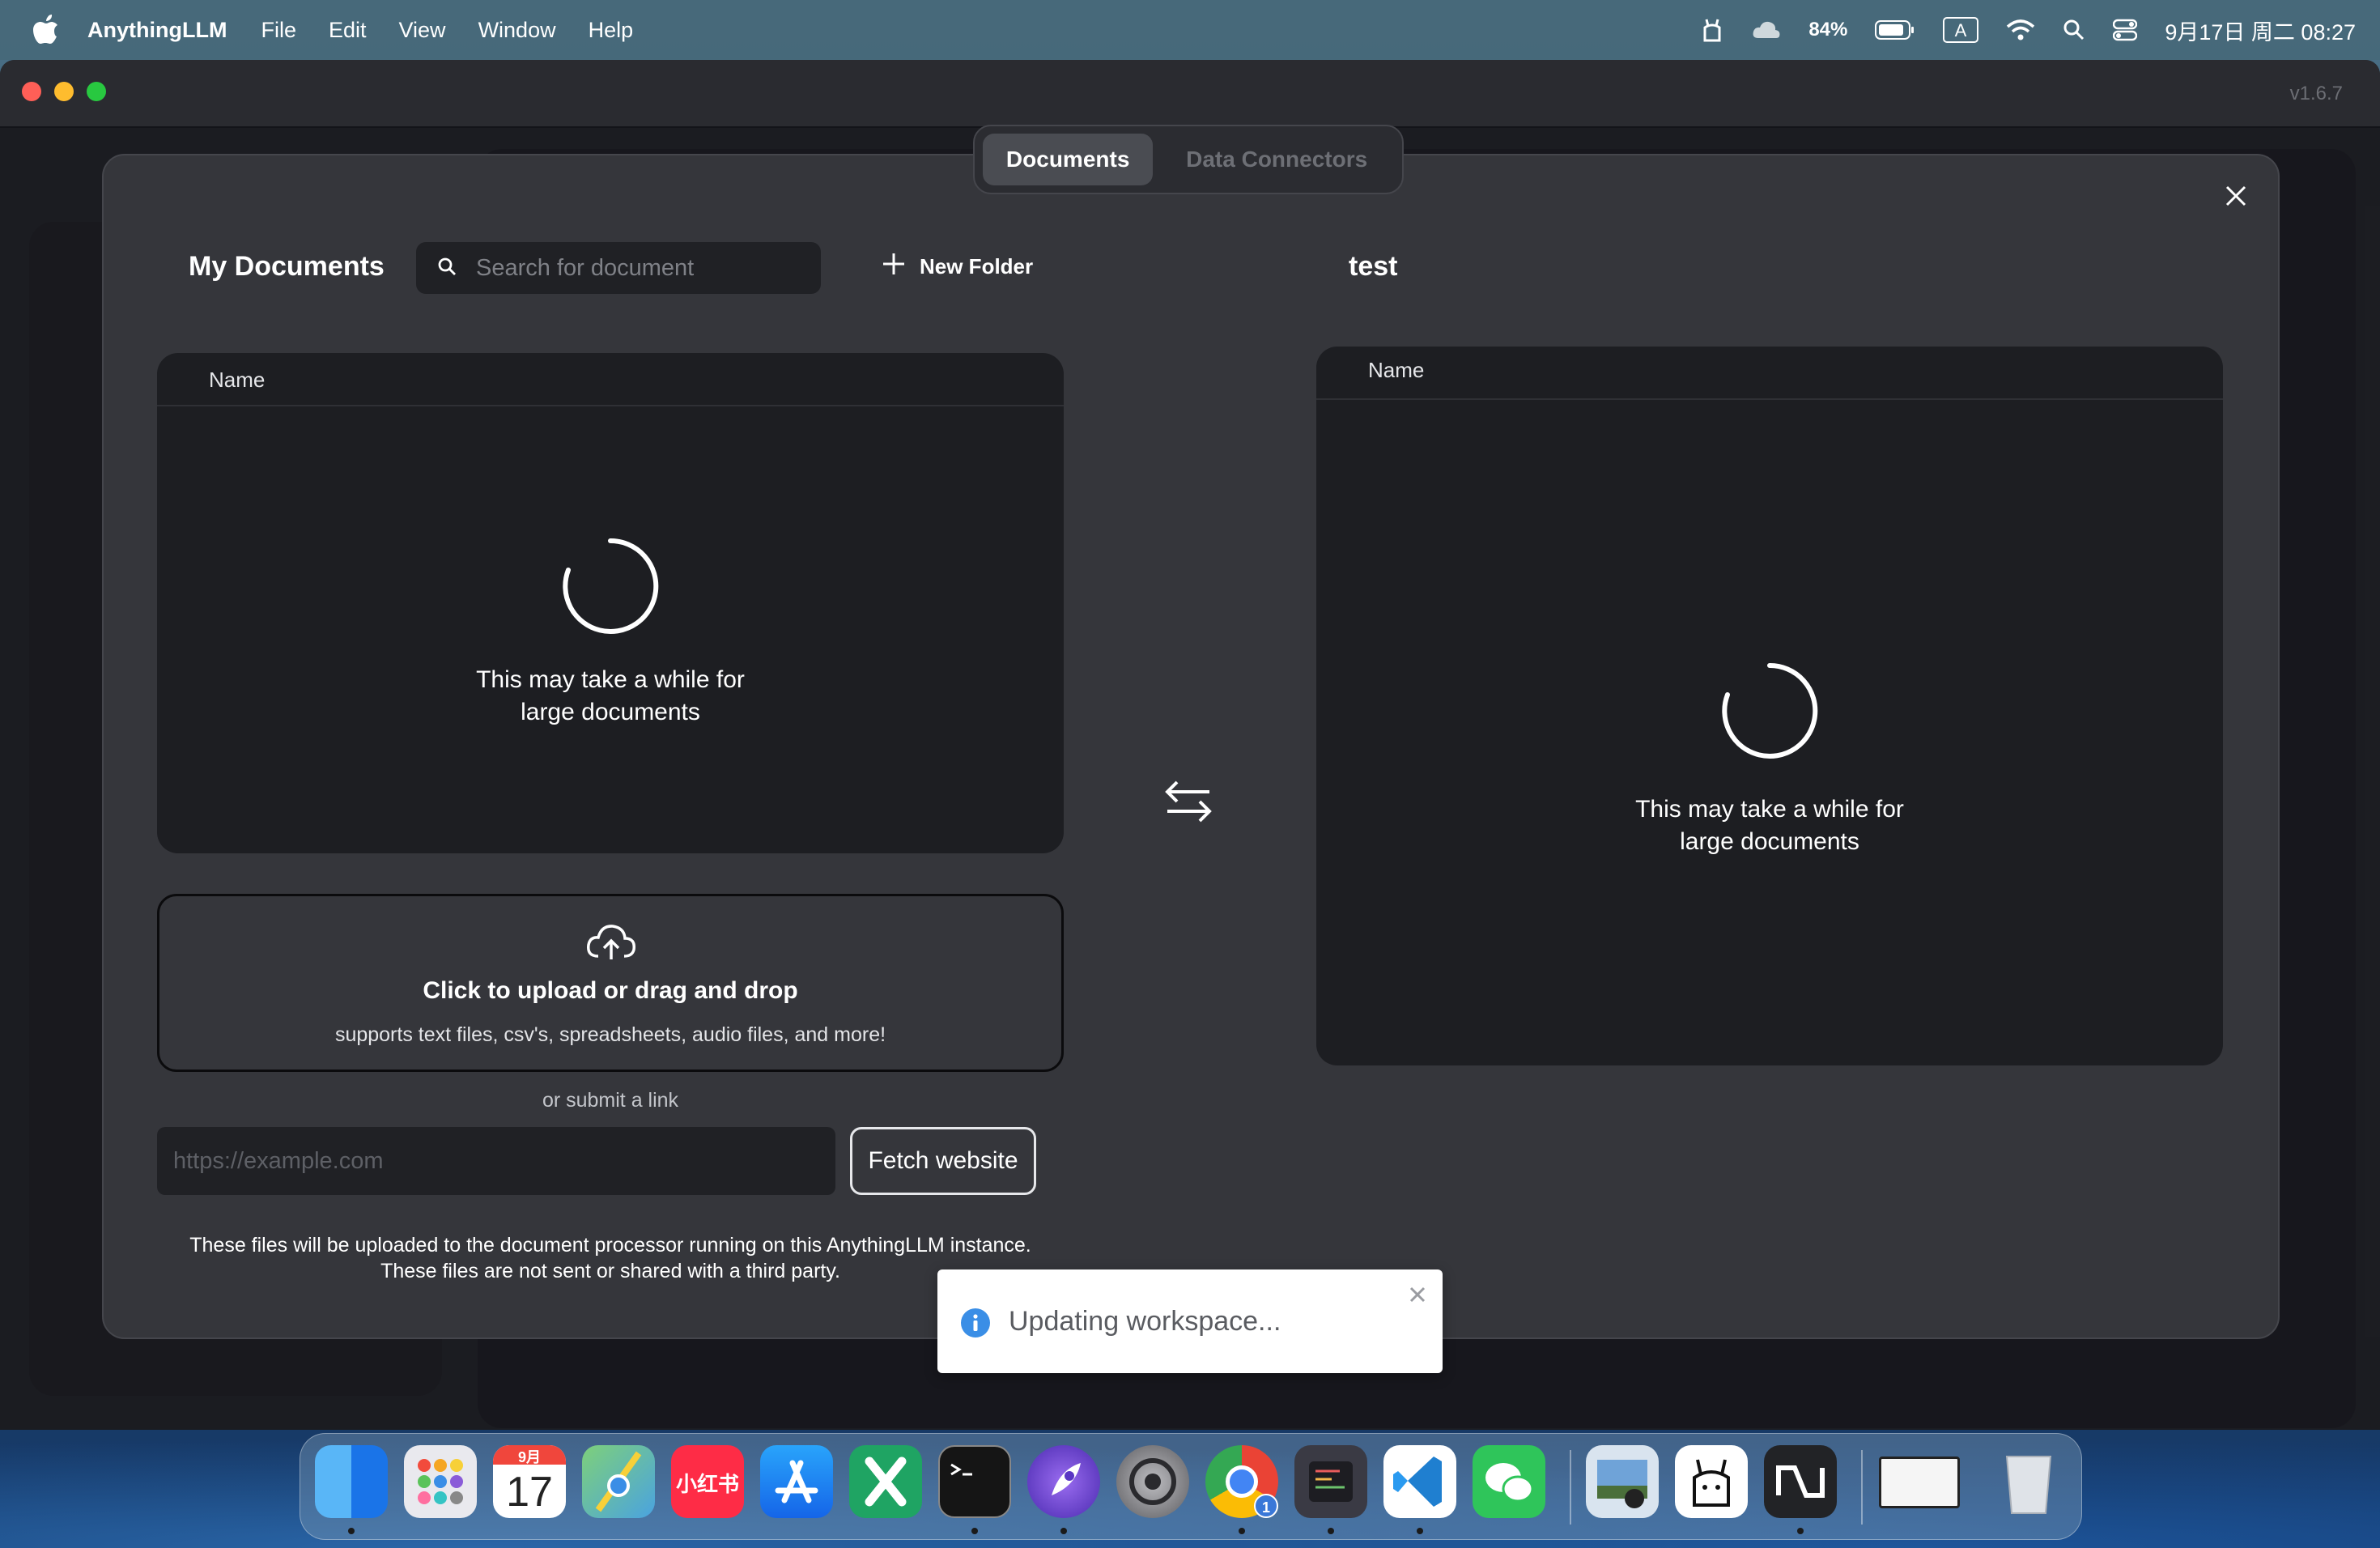  Describe the element at coordinates (46, 30) in the screenshot. I see `apple-icon` at that location.